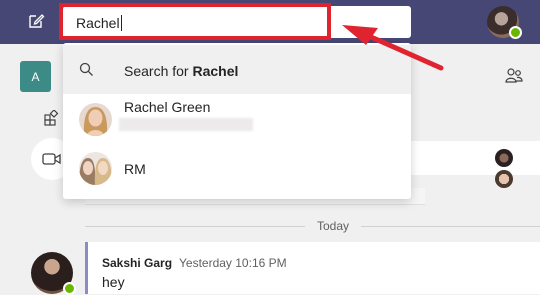 The image size is (540, 295). Describe the element at coordinates (312, 268) in the screenshot. I see `chat-message: Sakshi Garg Yesterday 10:16 PM hey` at that location.